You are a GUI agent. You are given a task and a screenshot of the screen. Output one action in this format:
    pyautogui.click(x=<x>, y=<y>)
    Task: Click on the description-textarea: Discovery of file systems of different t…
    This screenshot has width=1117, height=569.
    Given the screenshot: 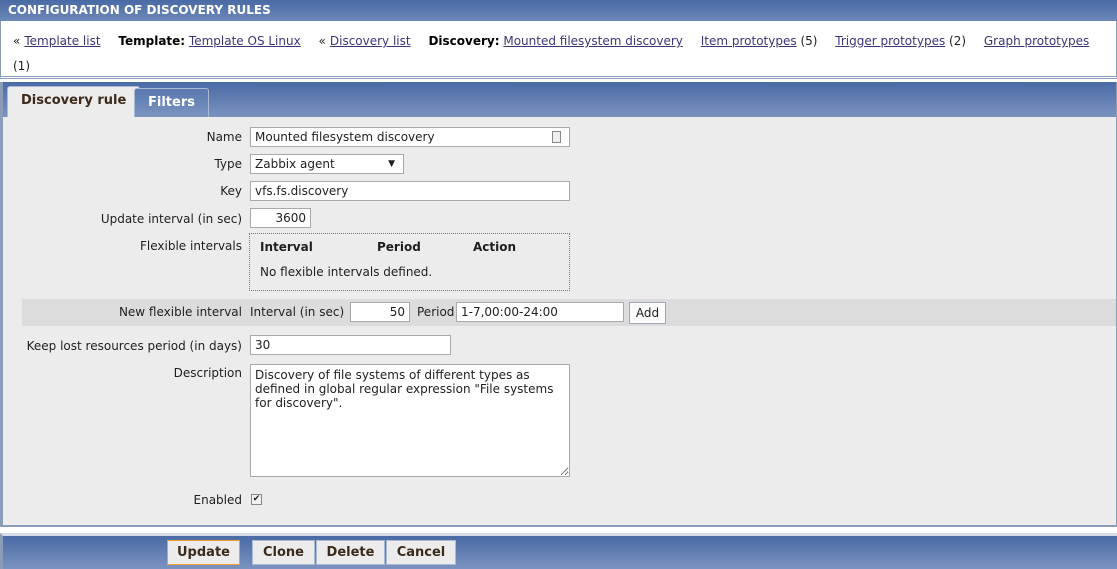 What is the action you would take?
    pyautogui.click(x=410, y=420)
    